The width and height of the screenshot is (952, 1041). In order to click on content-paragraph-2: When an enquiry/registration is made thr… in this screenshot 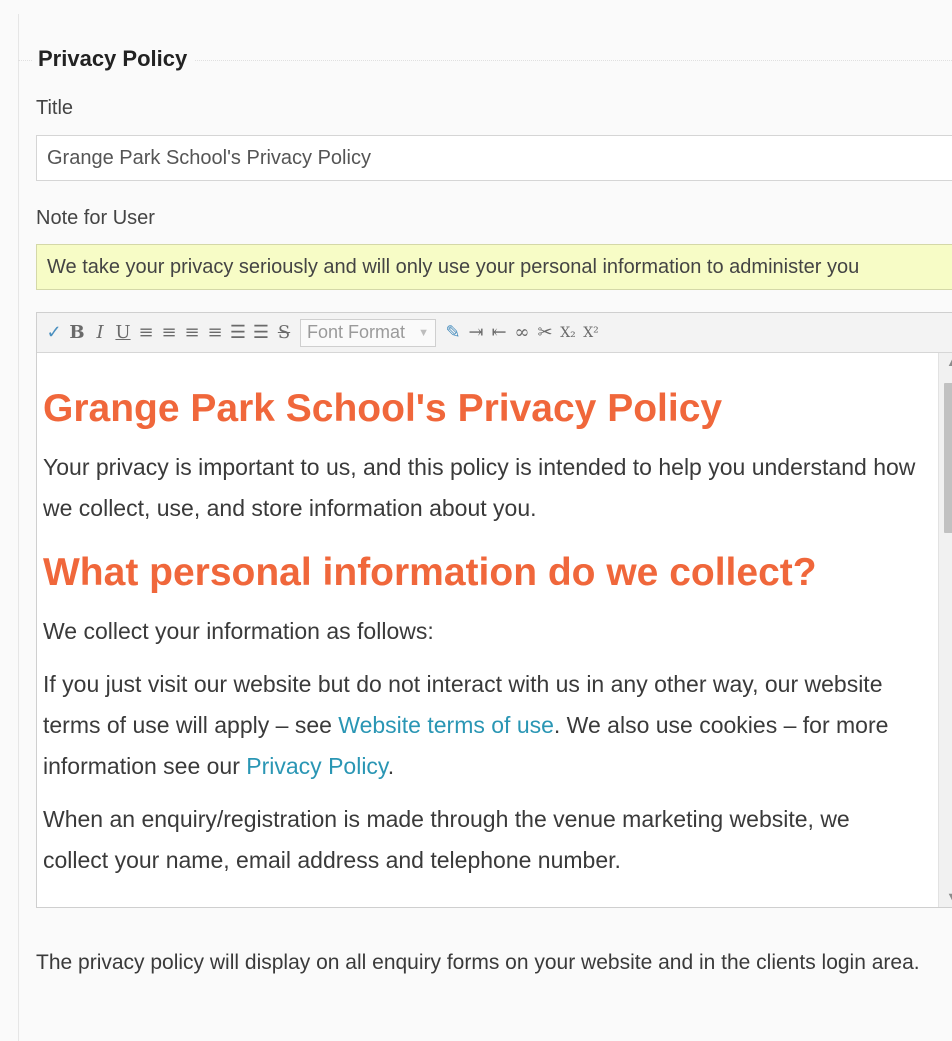, I will do `click(446, 839)`.